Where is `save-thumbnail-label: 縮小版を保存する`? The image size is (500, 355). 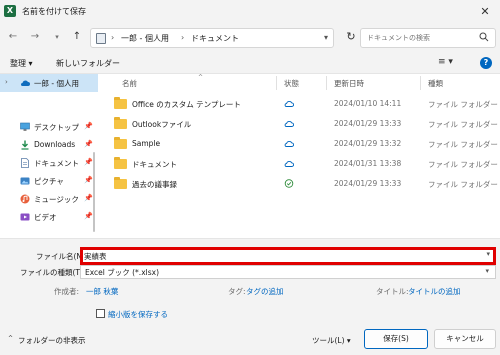 save-thumbnail-label: 縮小版を保存する is located at coordinates (138, 314).